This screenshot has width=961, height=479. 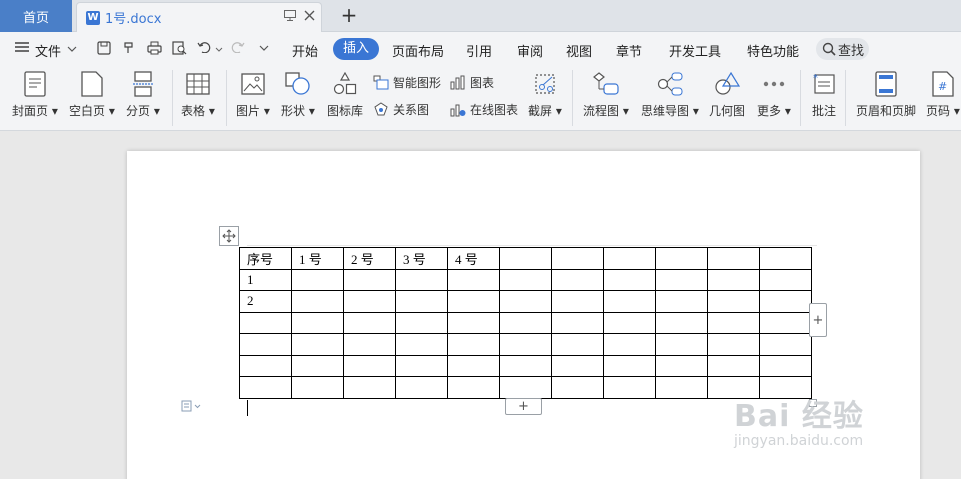 What do you see at coordinates (253, 94) in the screenshot?
I see `picture-button: 图片 ▾` at bounding box center [253, 94].